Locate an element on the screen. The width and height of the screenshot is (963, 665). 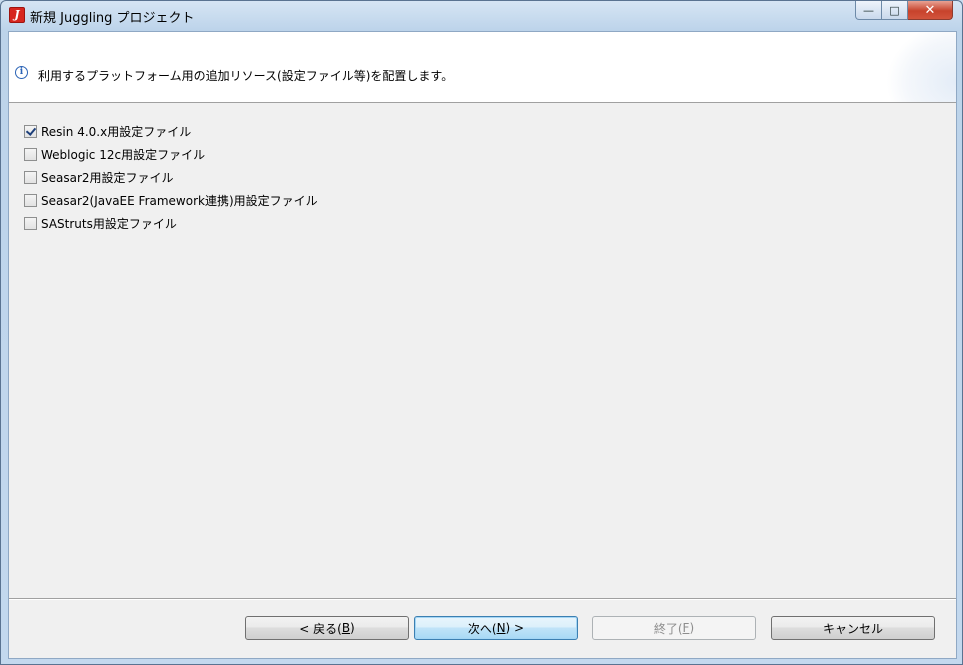
finish-label-post: ) is located at coordinates (692, 628).